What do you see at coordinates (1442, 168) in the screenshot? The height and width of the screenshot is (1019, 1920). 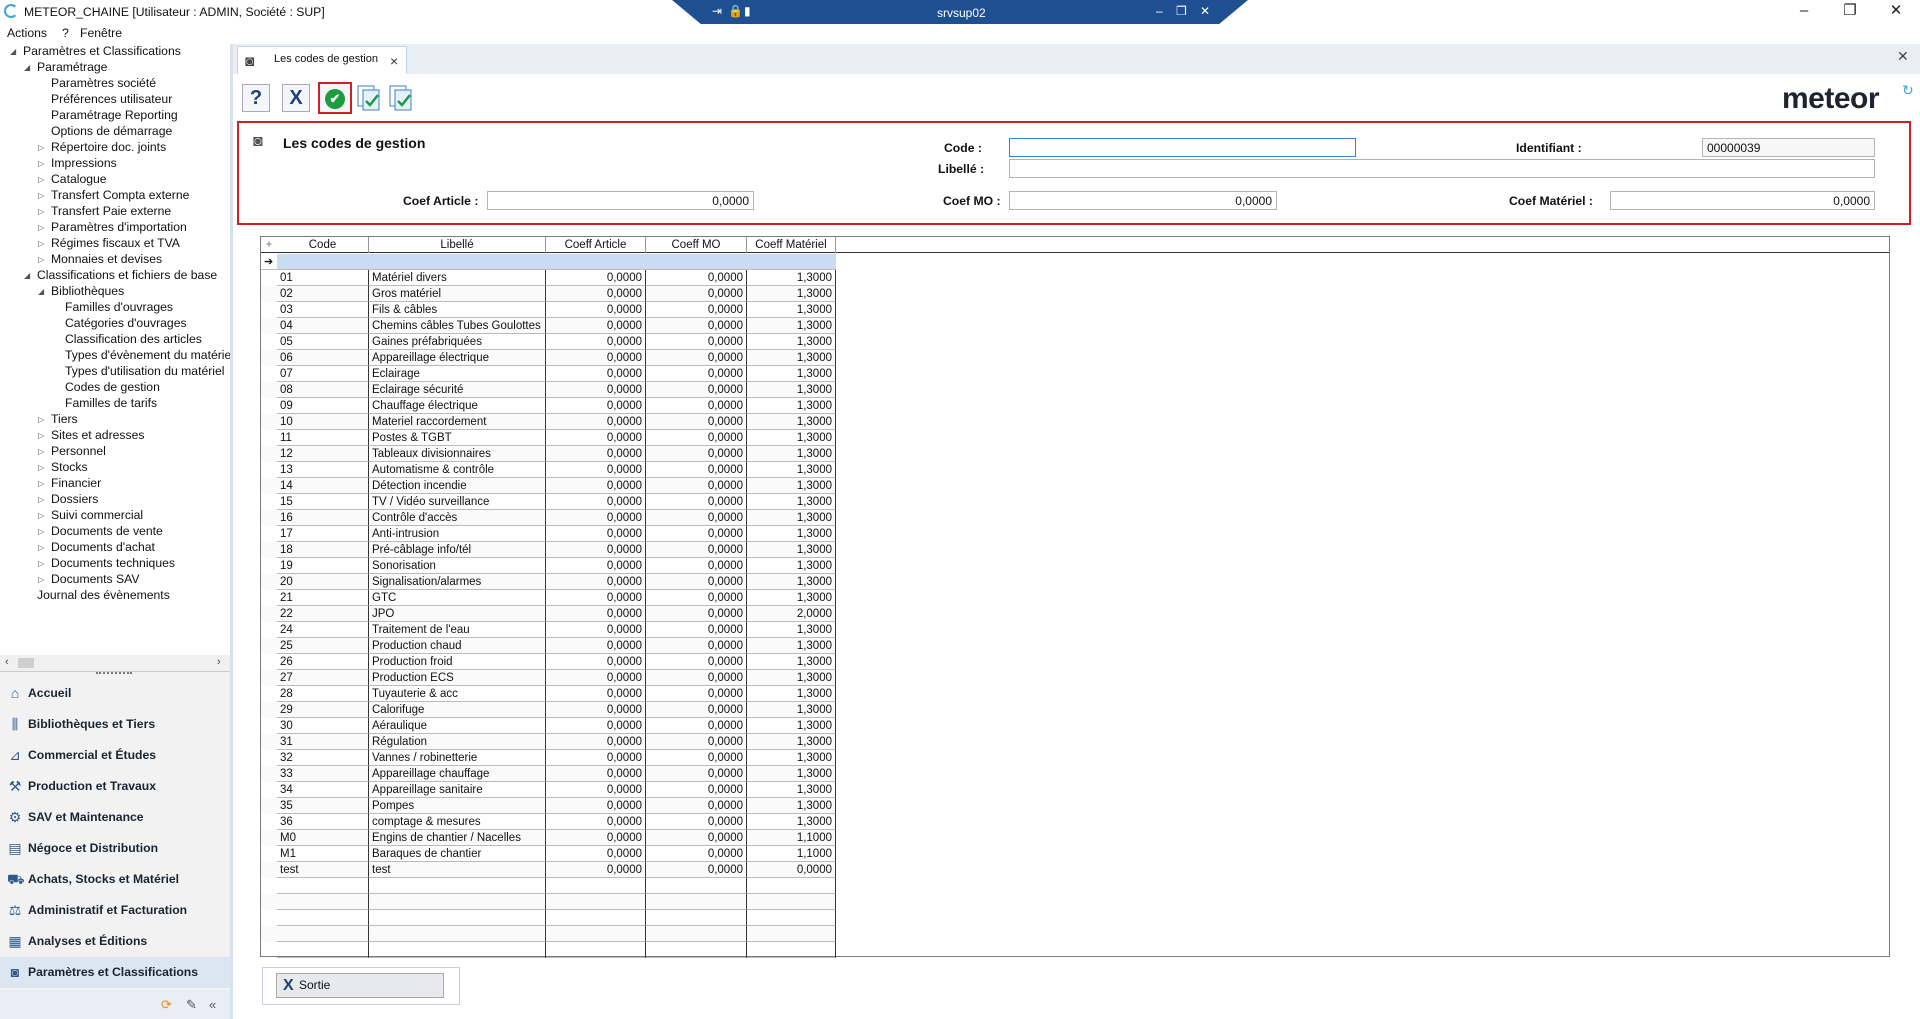 I see `libelle-input` at bounding box center [1442, 168].